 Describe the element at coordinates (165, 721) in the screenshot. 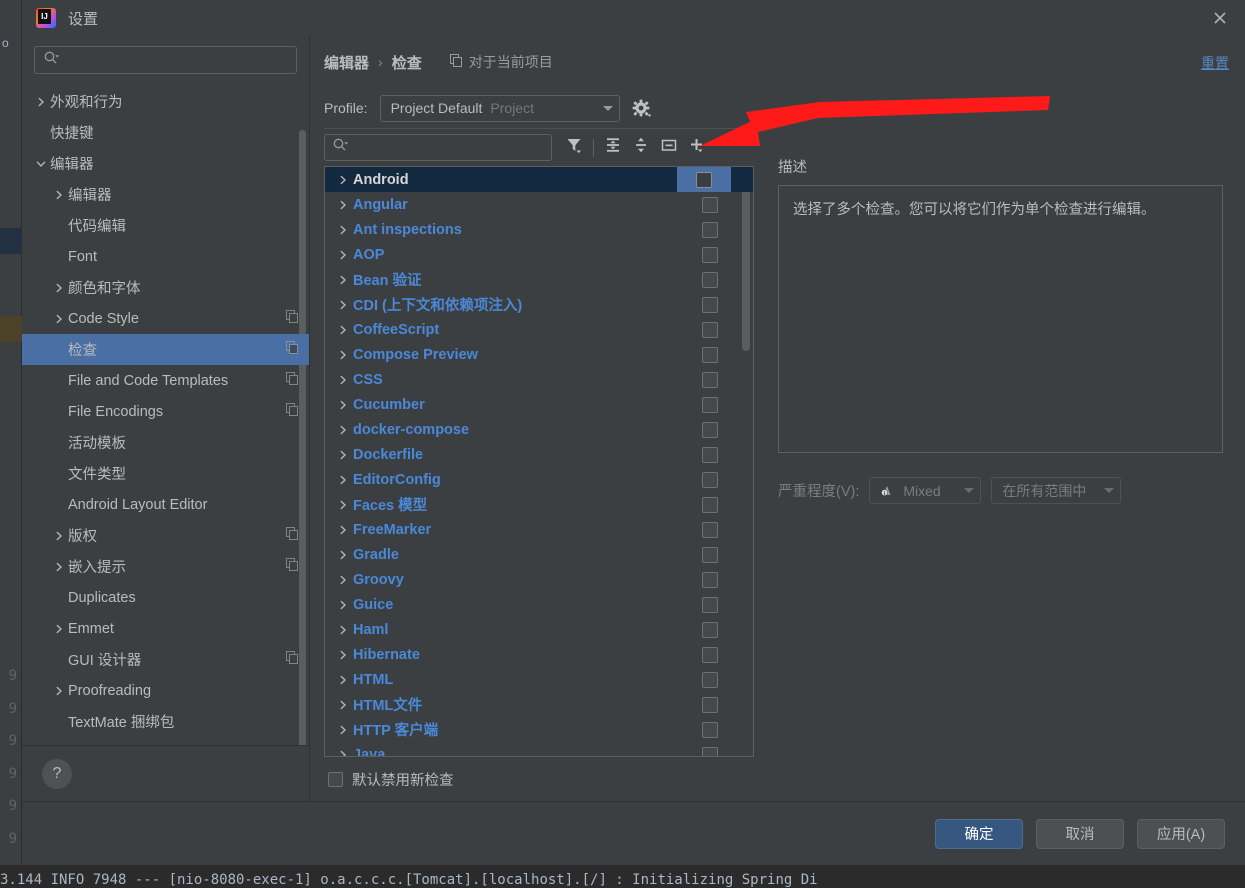

I see `sidebar-item-20: TextMate 捆绑包` at that location.